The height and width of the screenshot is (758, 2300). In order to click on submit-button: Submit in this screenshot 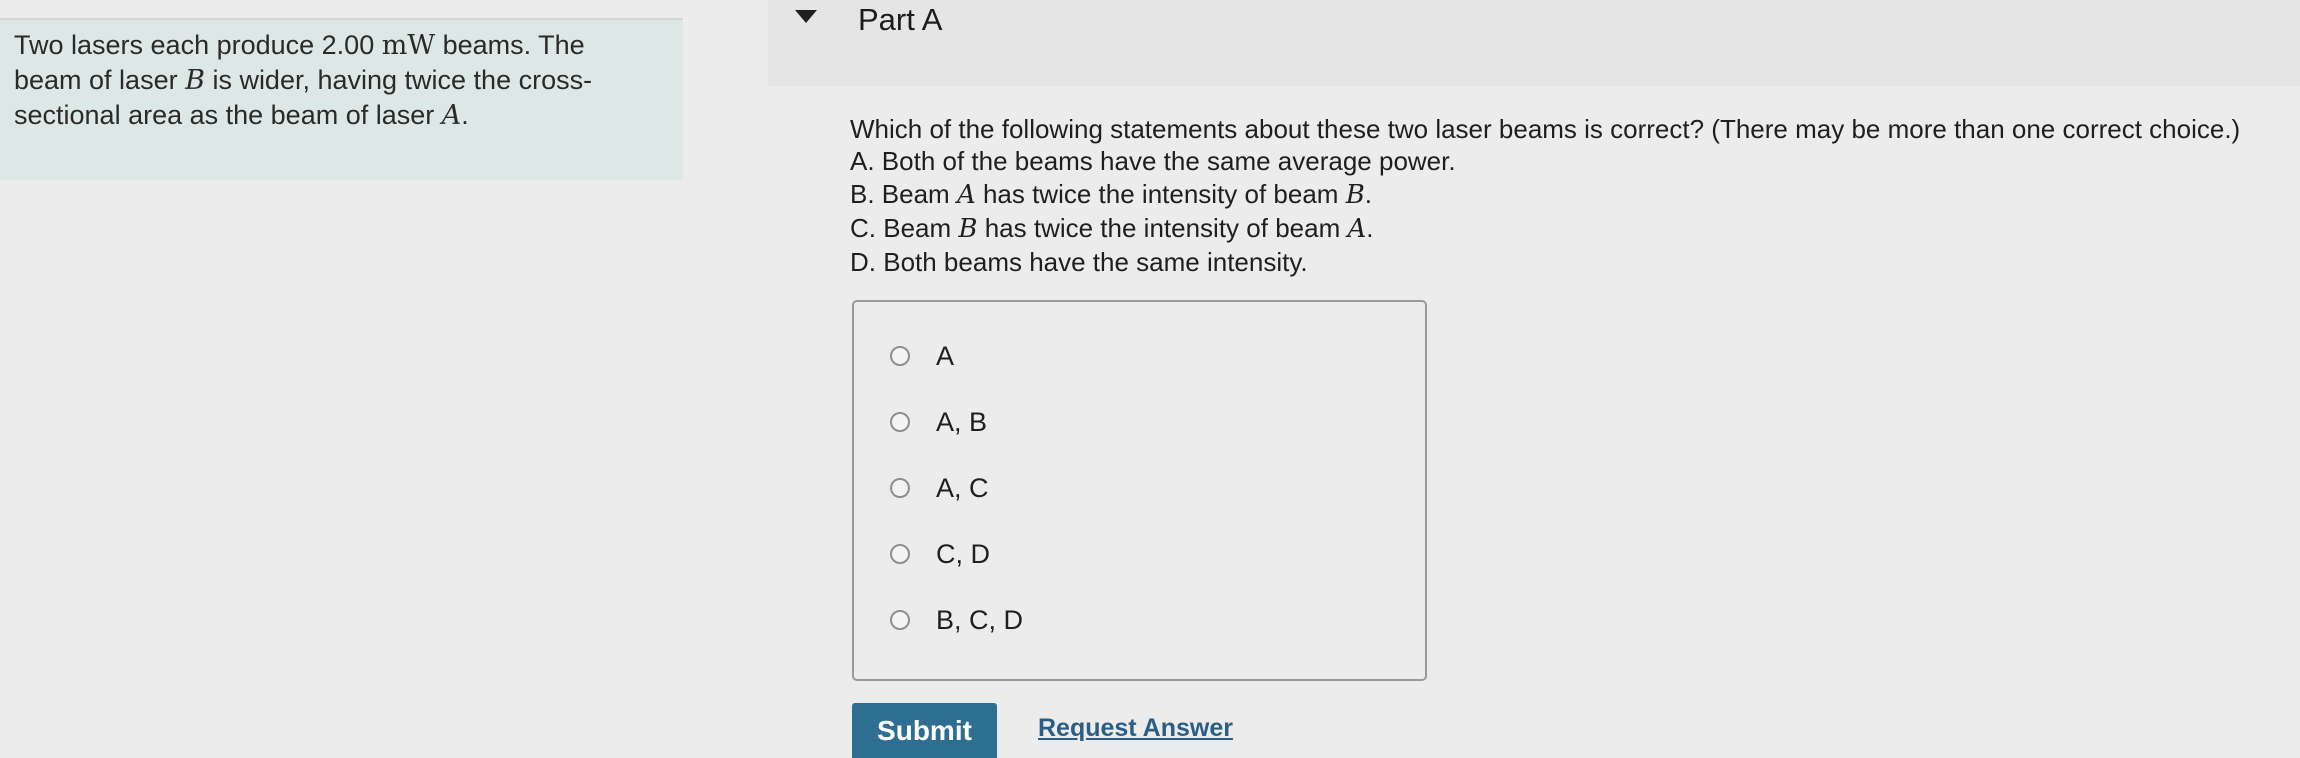, I will do `click(924, 730)`.